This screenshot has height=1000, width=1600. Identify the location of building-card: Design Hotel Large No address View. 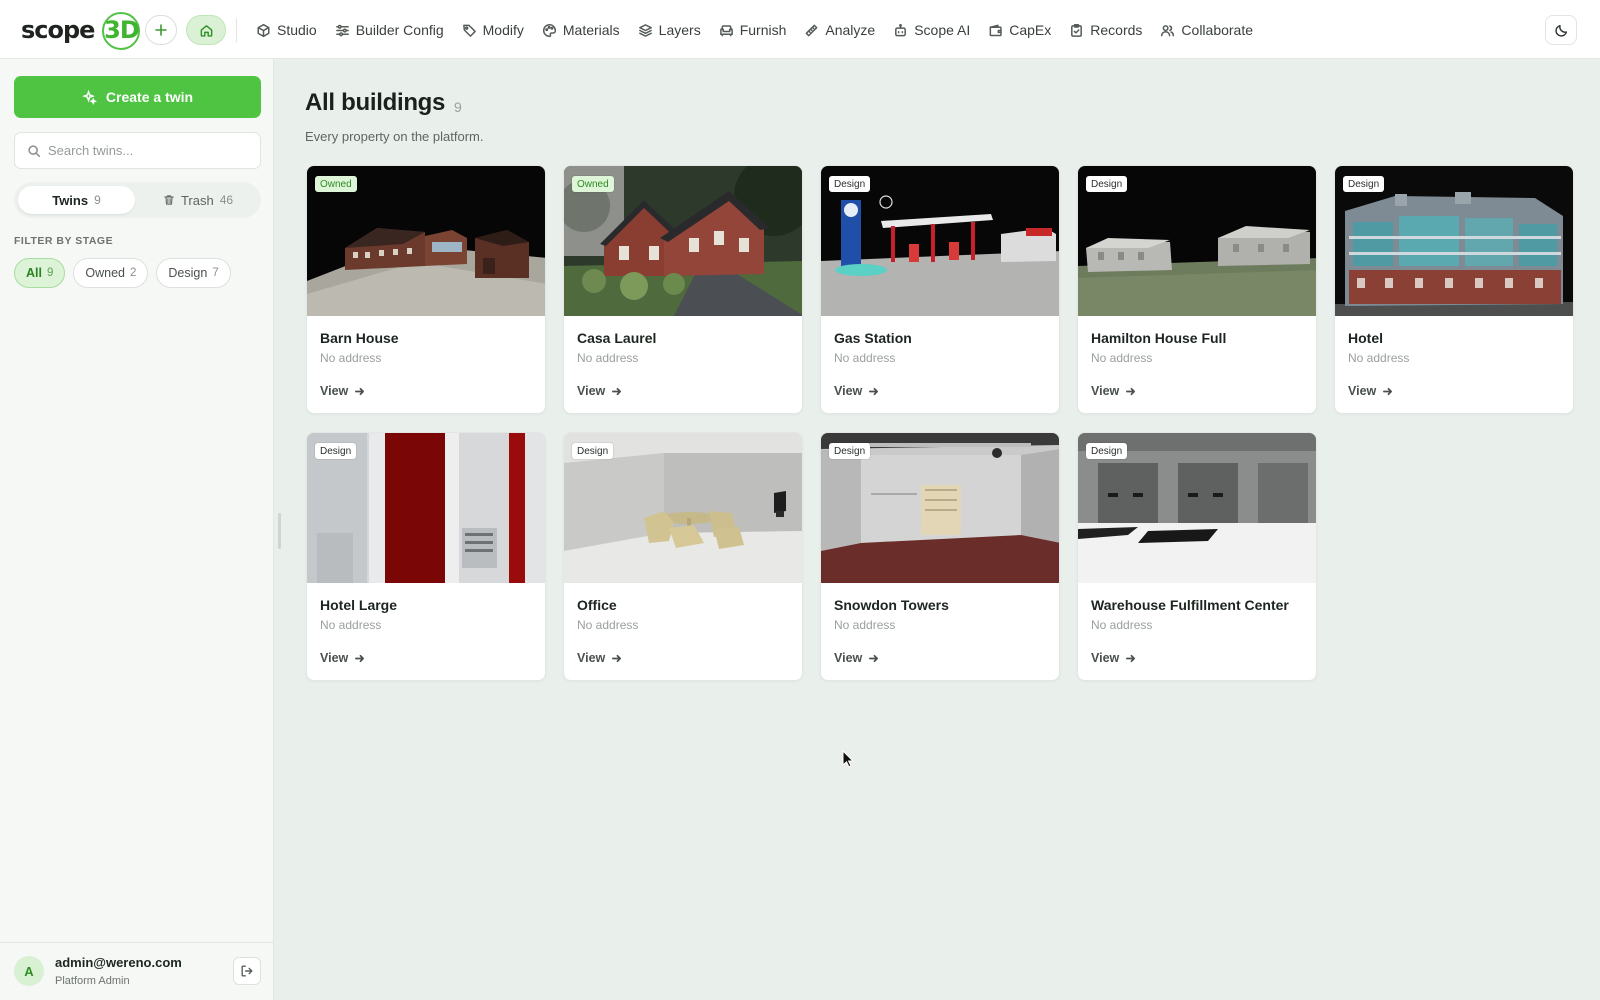
(426, 556).